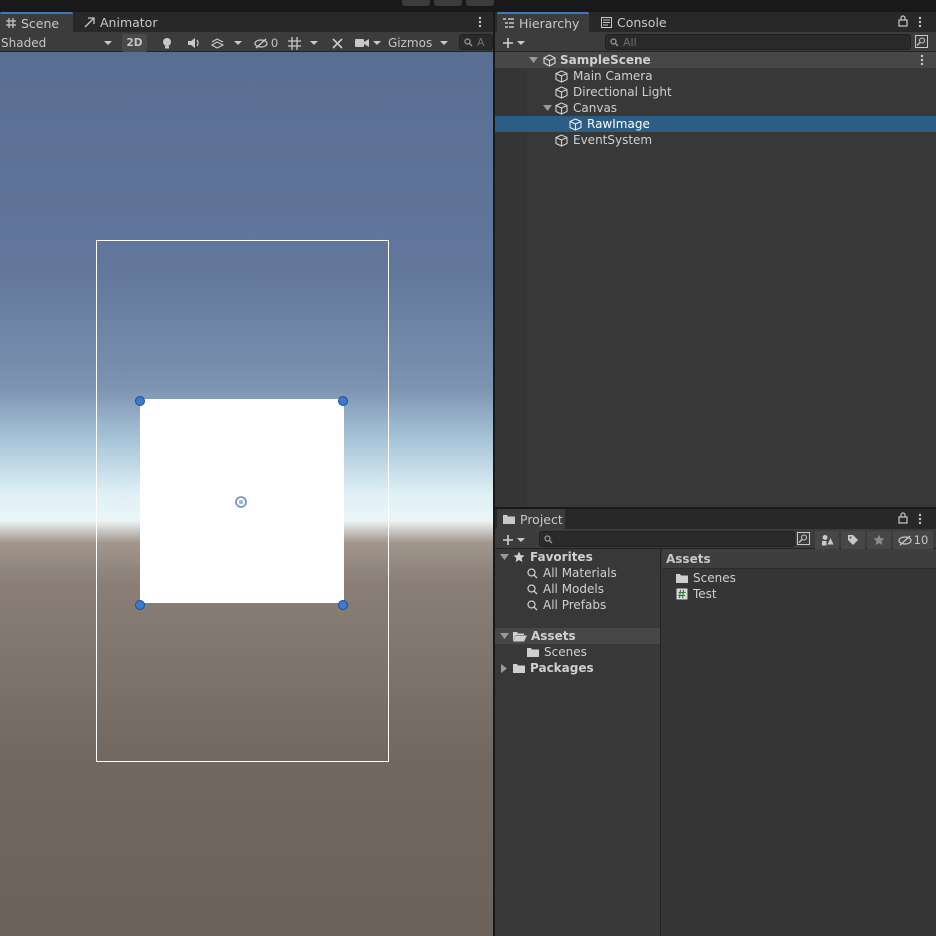 The image size is (936, 936). I want to click on breadcrumb-item: Assets, so click(688, 559).